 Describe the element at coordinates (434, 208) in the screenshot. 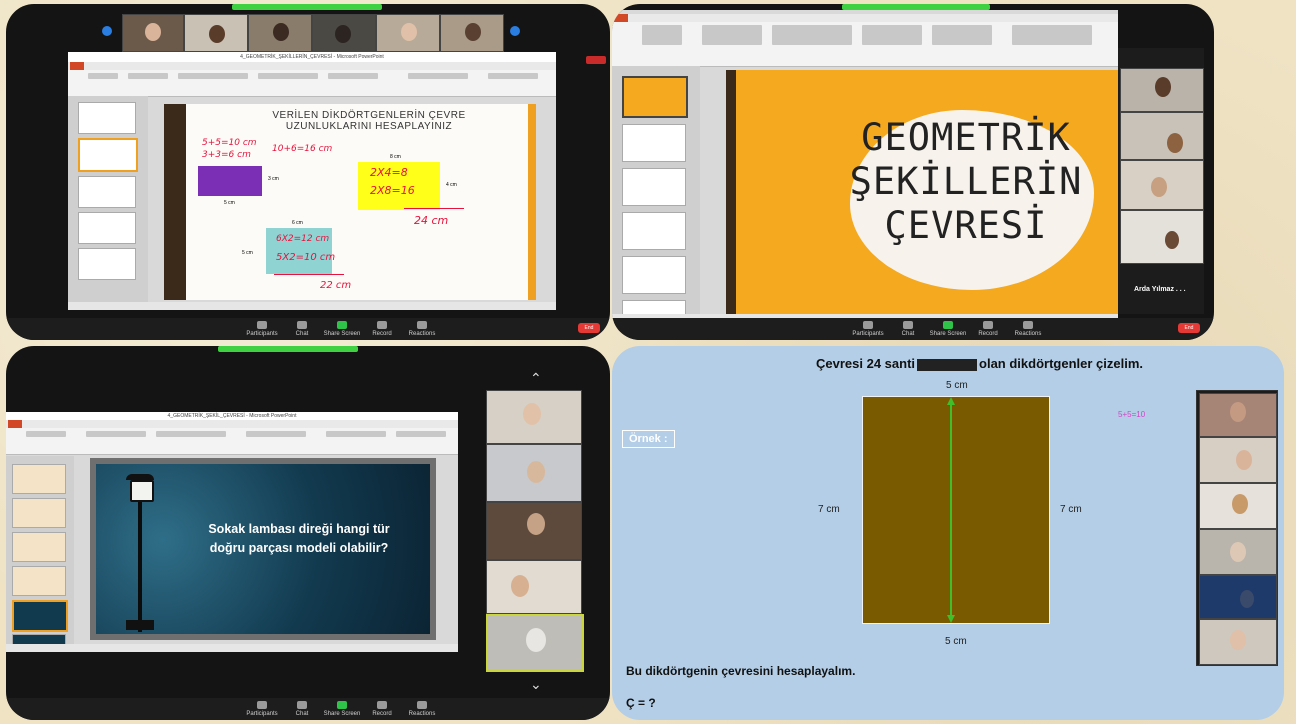

I see `underline-stroke` at that location.